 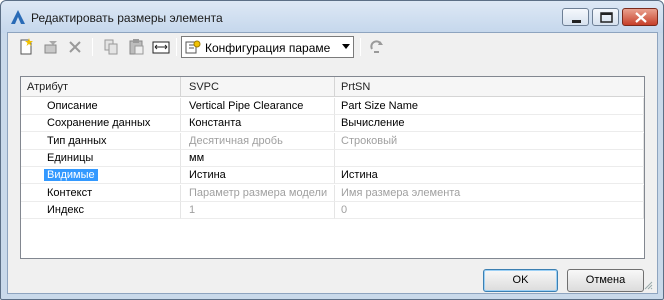 What do you see at coordinates (101, 158) in the screenshot?
I see `attribute-cell: Единицы` at bounding box center [101, 158].